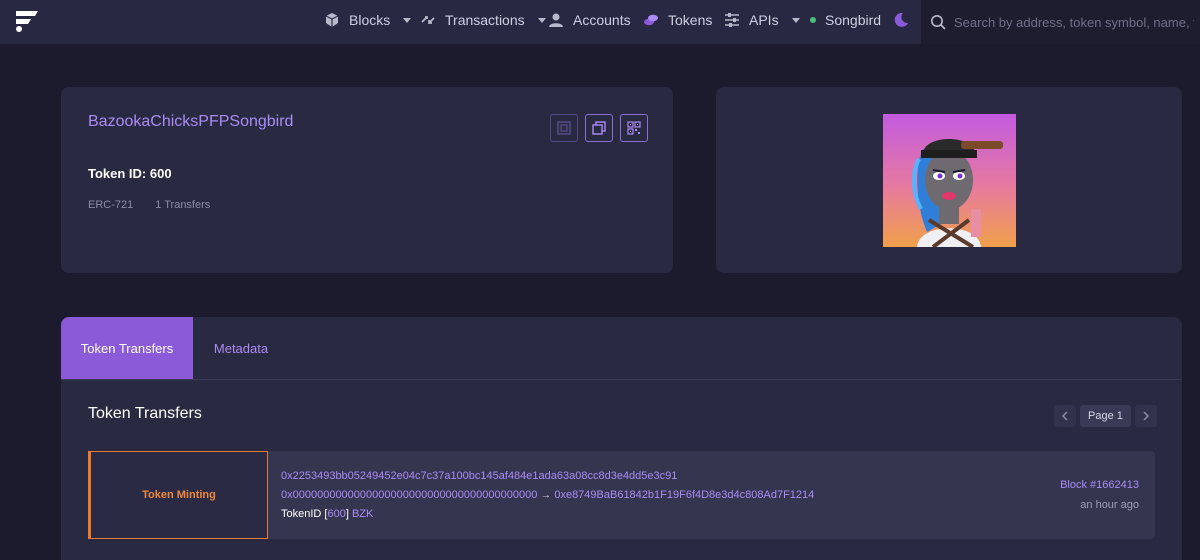  I want to click on token-meta: ERC-721 1 Transfers, so click(149, 205).